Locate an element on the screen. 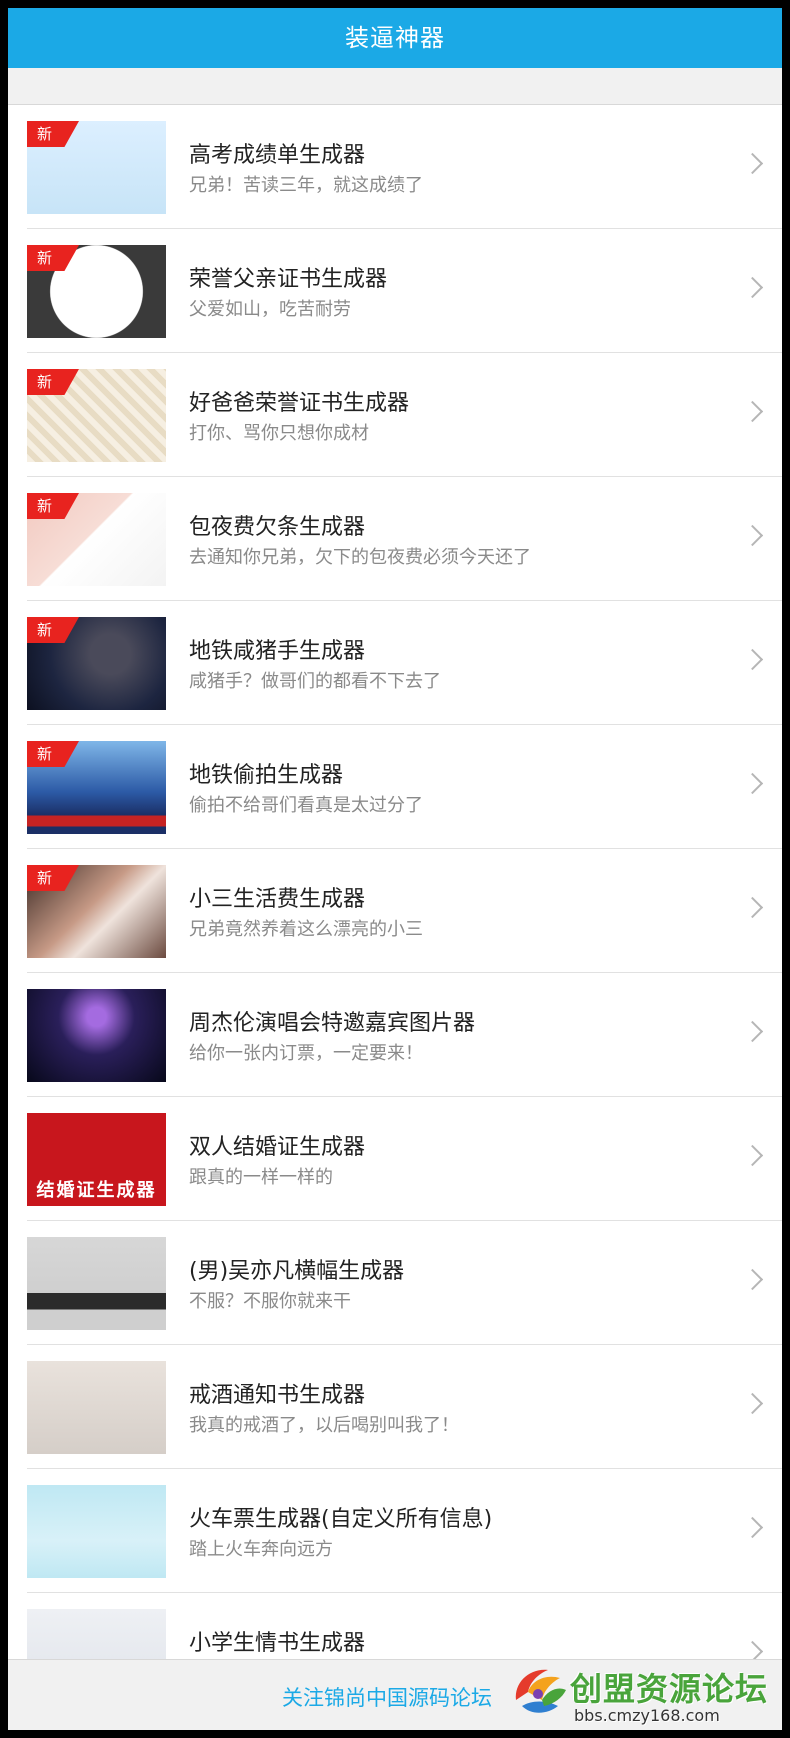  item-title: 高考成绩单生成器 is located at coordinates (277, 155).